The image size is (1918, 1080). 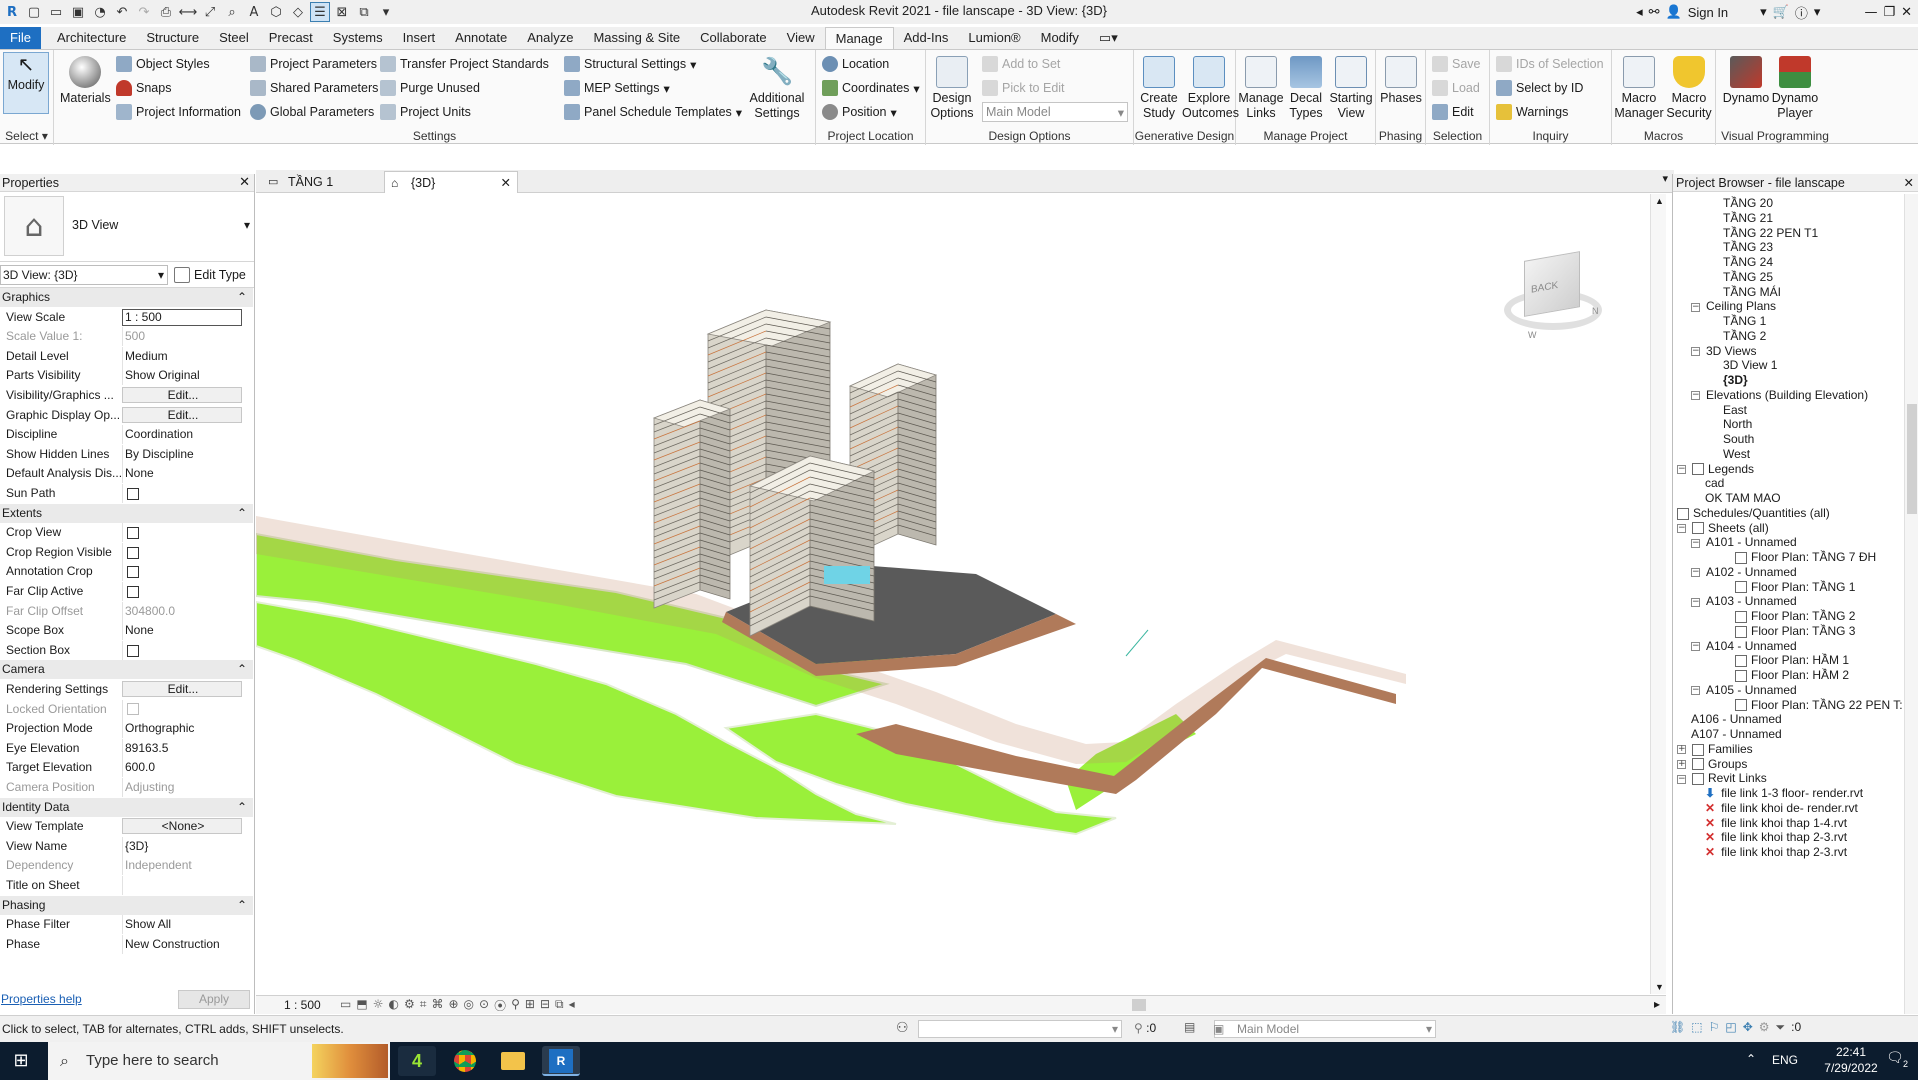 What do you see at coordinates (1020, 1029) in the screenshot?
I see `workset-select: ▾` at bounding box center [1020, 1029].